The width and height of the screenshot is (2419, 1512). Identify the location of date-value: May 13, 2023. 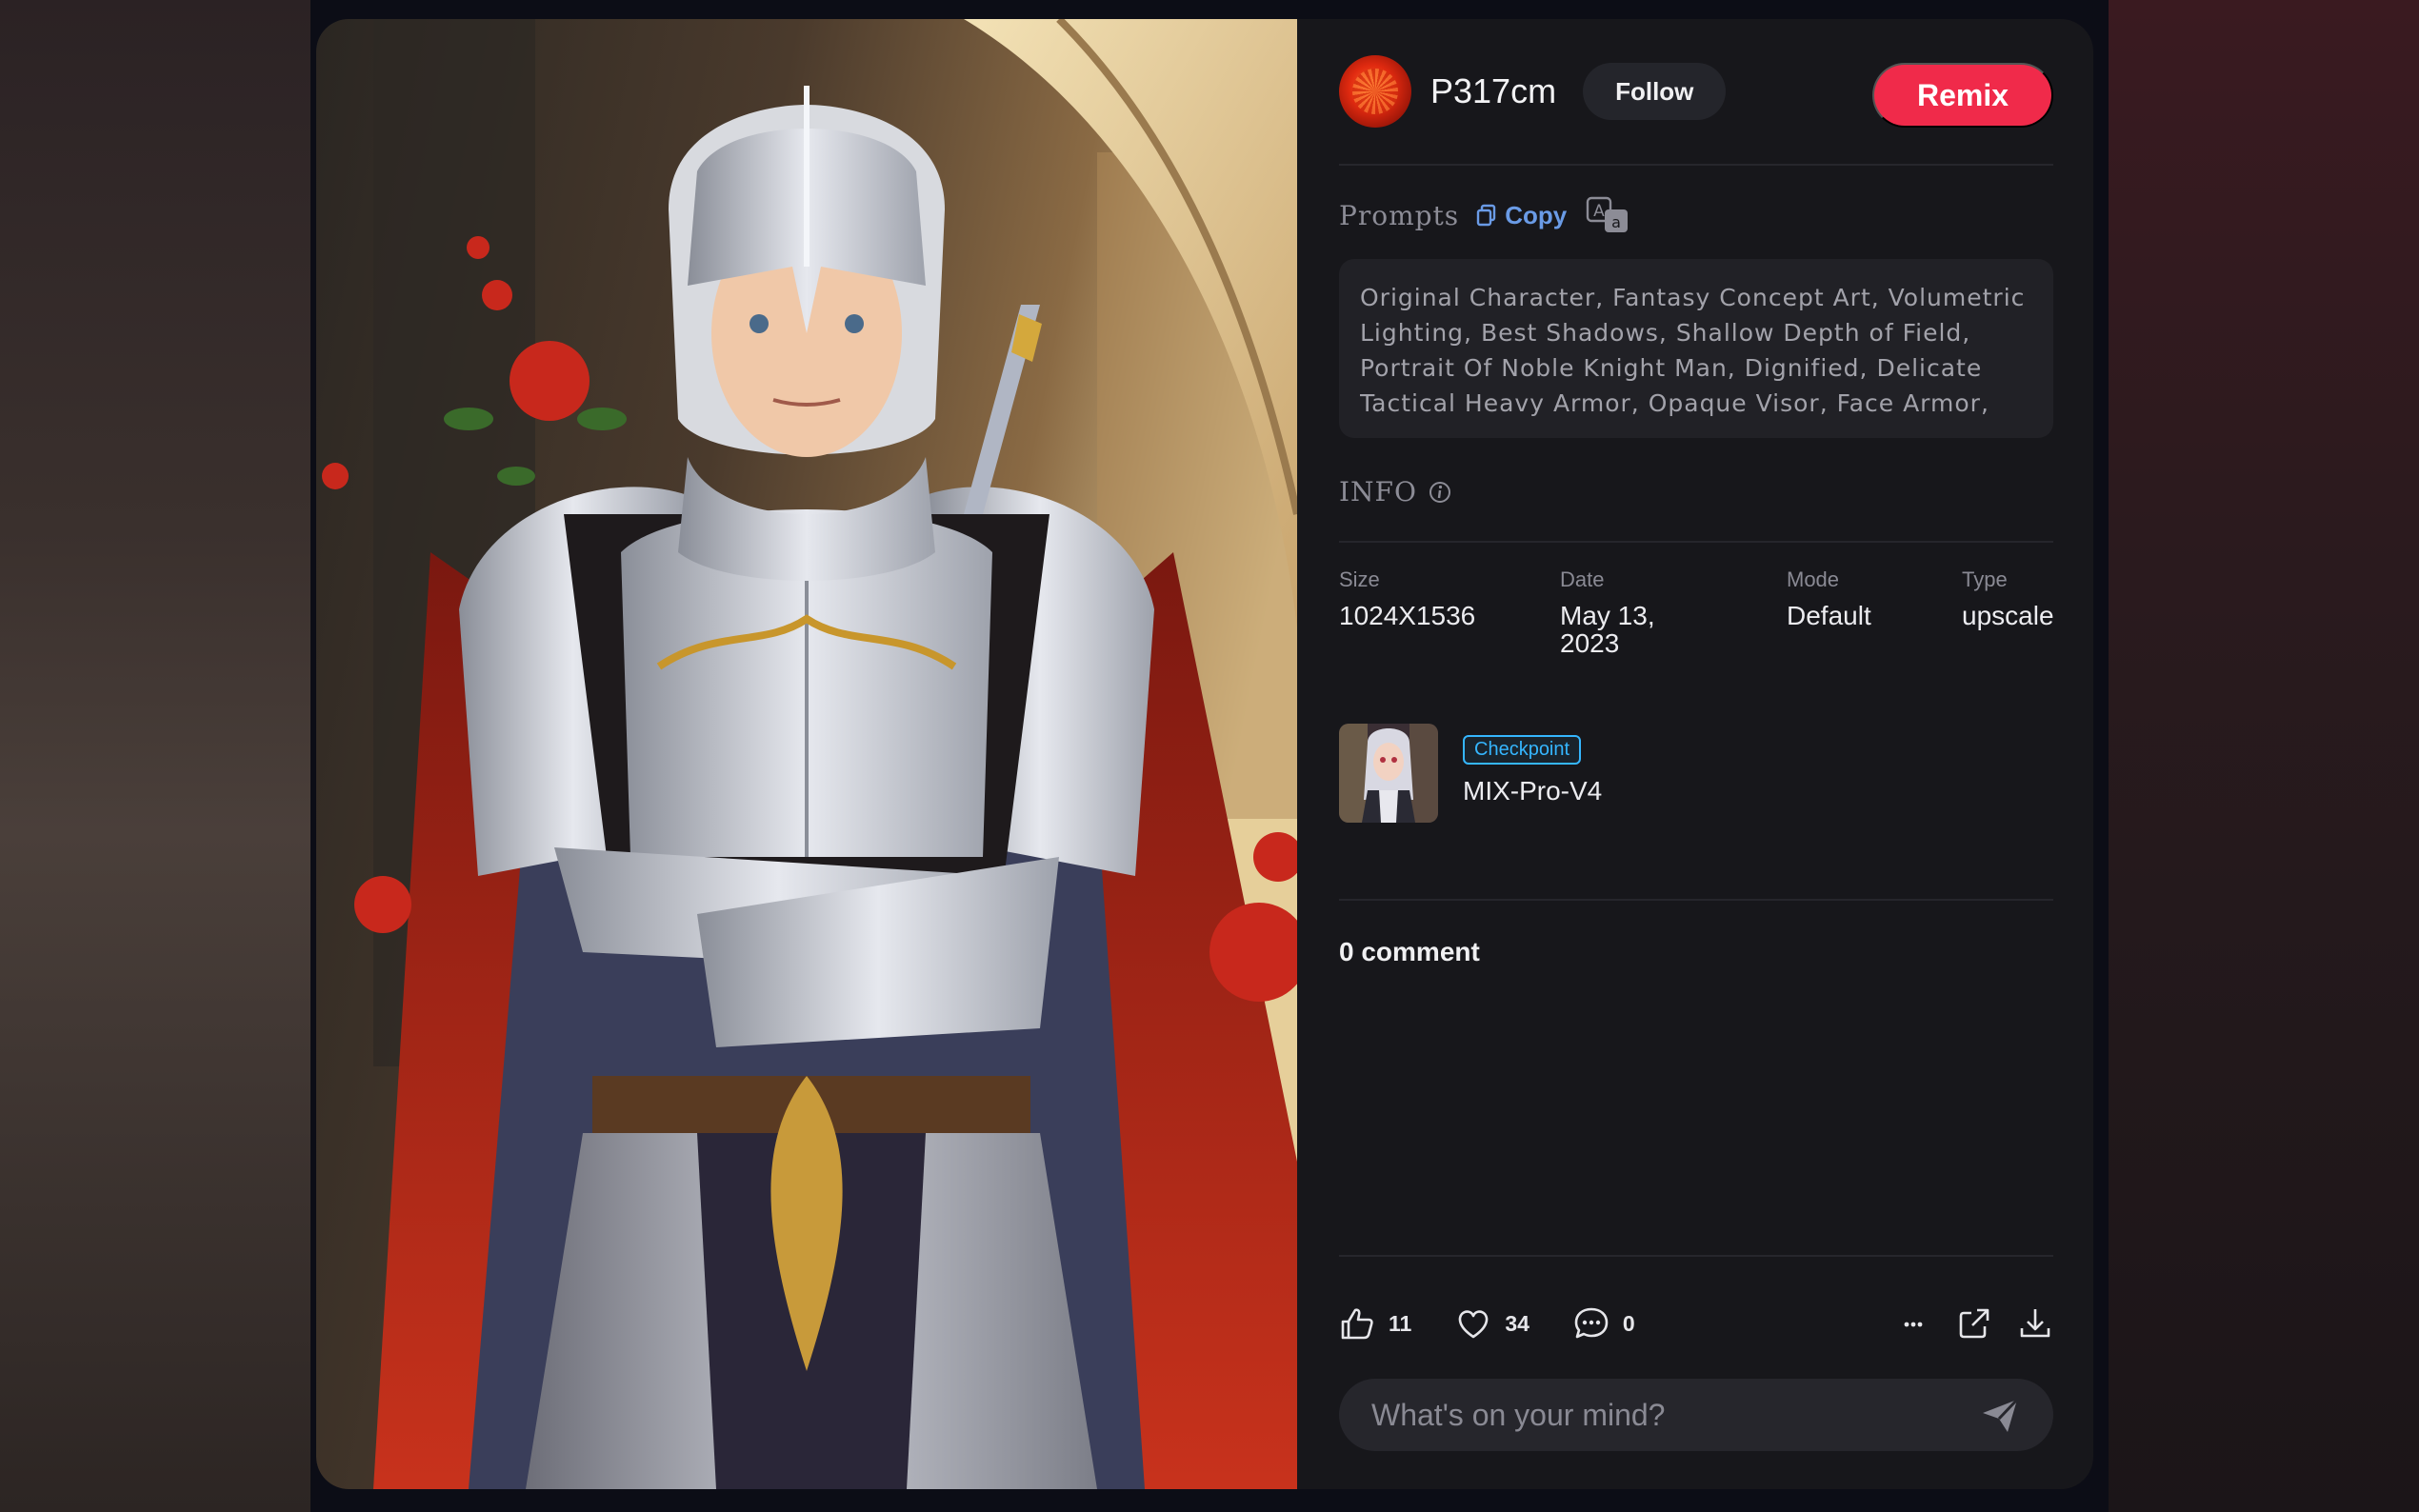
(1607, 629).